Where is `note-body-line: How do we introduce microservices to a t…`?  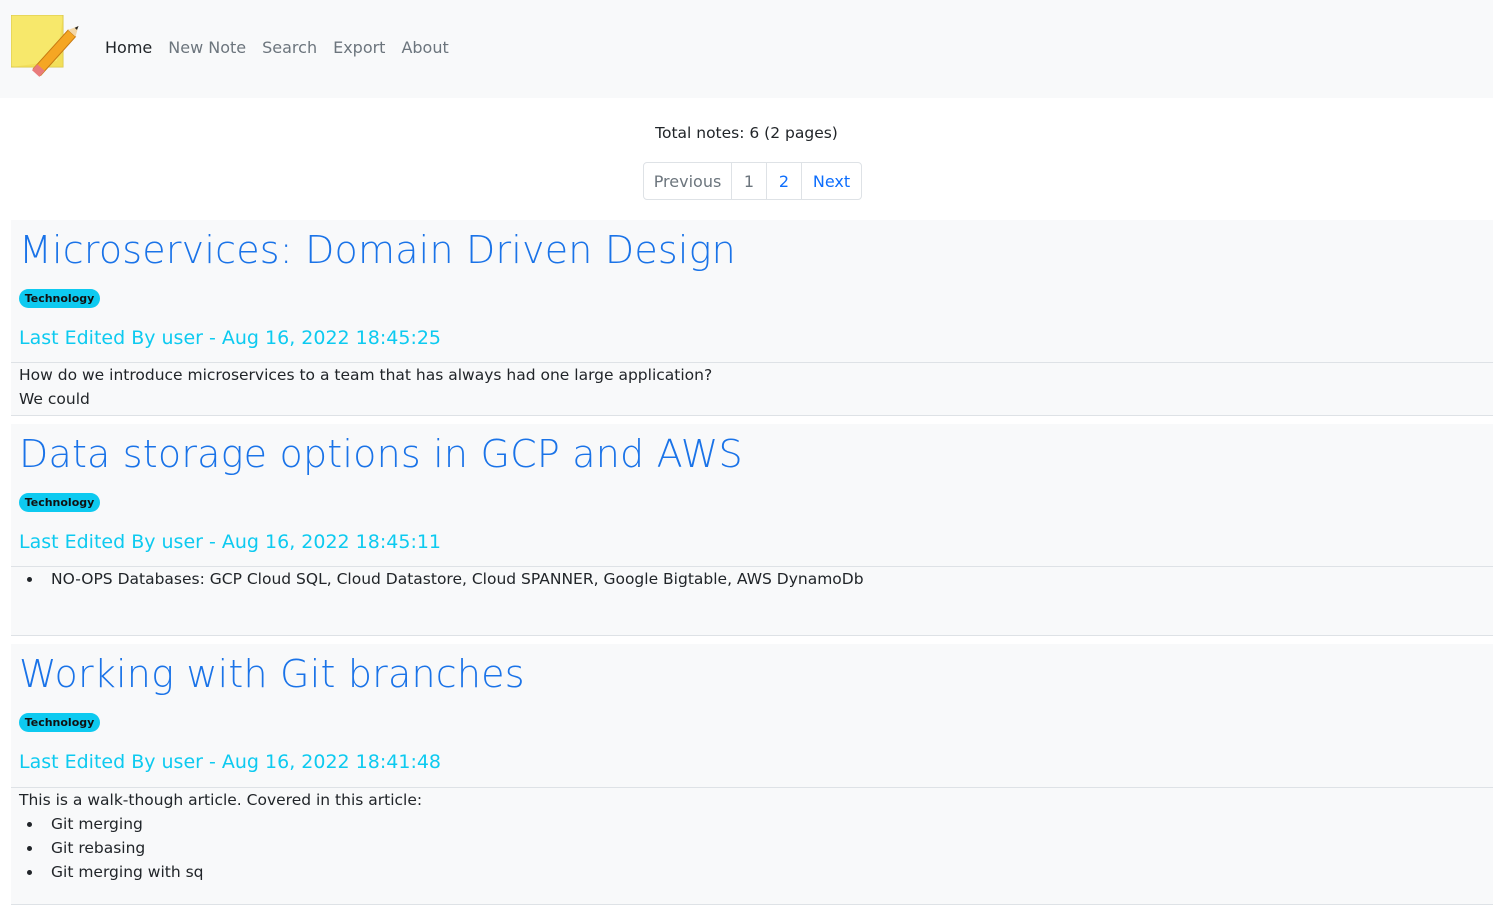 note-body-line: How do we introduce microservices to a t… is located at coordinates (366, 375).